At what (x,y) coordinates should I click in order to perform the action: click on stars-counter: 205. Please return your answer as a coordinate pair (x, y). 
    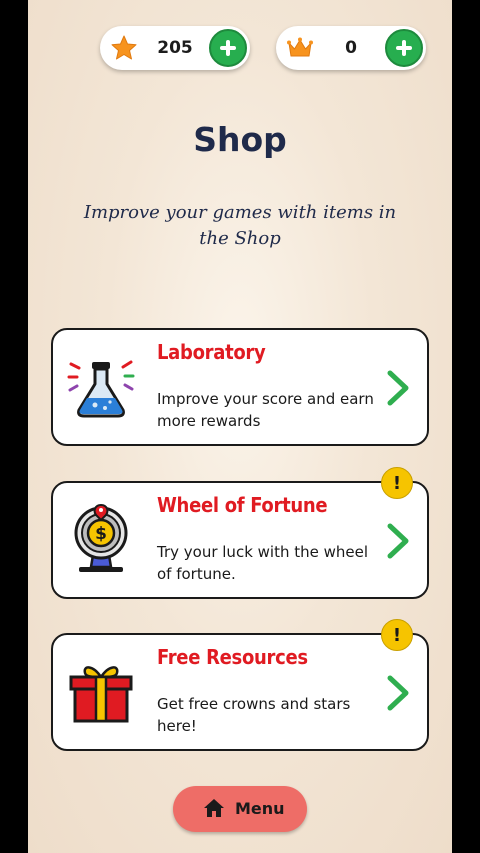
    Looking at the image, I should click on (175, 48).